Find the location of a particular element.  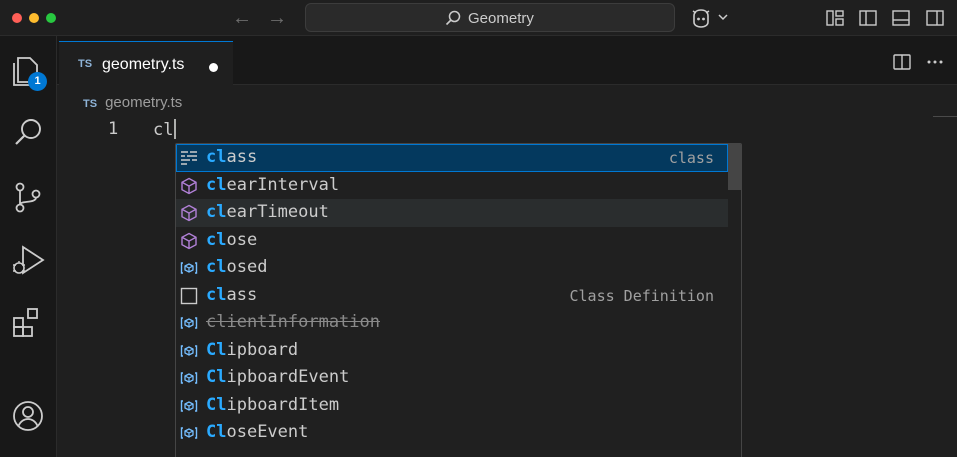

suggest-item-label: ClipboardItem is located at coordinates (272, 405).